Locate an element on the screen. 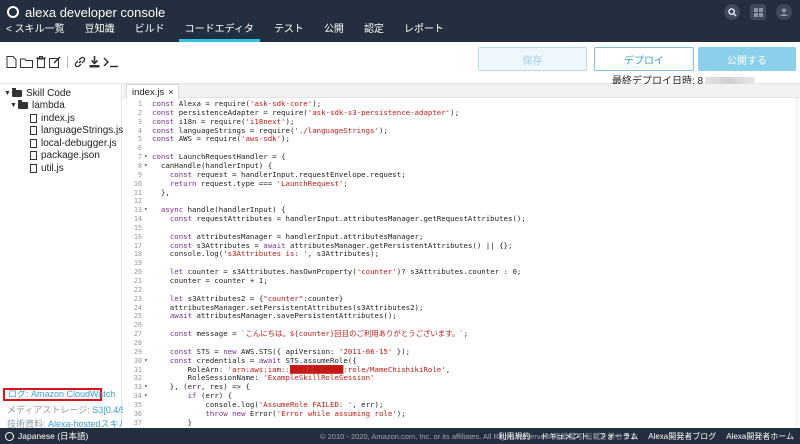 Image resolution: width=800 pixels, height=444 pixels. nav-certification: 認定 is located at coordinates (374, 33).